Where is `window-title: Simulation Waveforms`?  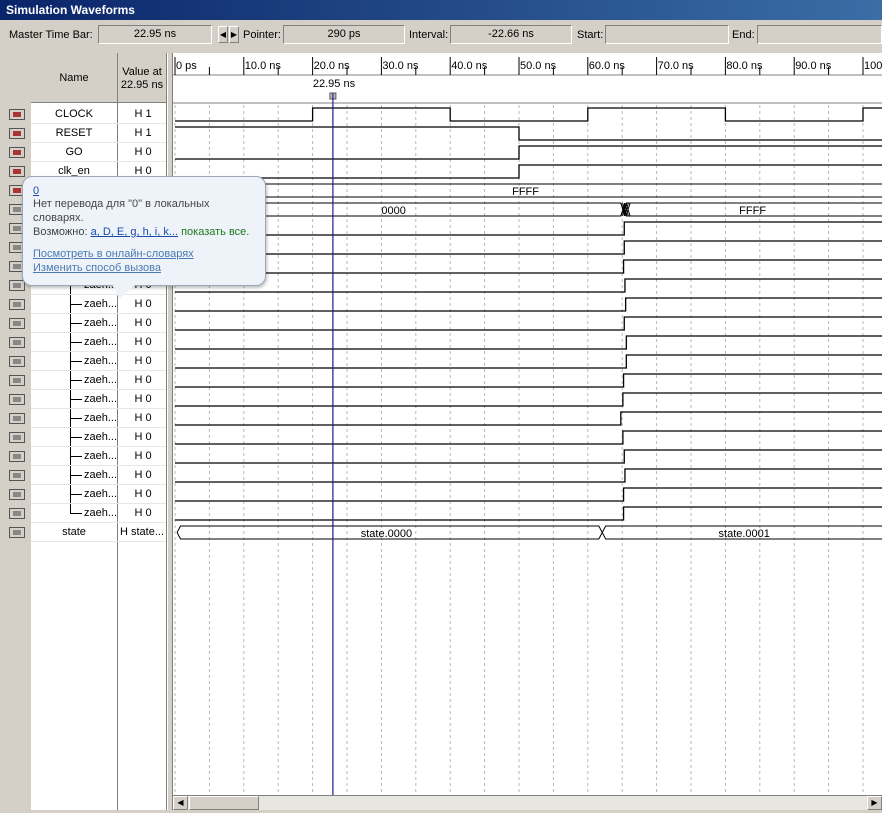 window-title: Simulation Waveforms is located at coordinates (441, 10).